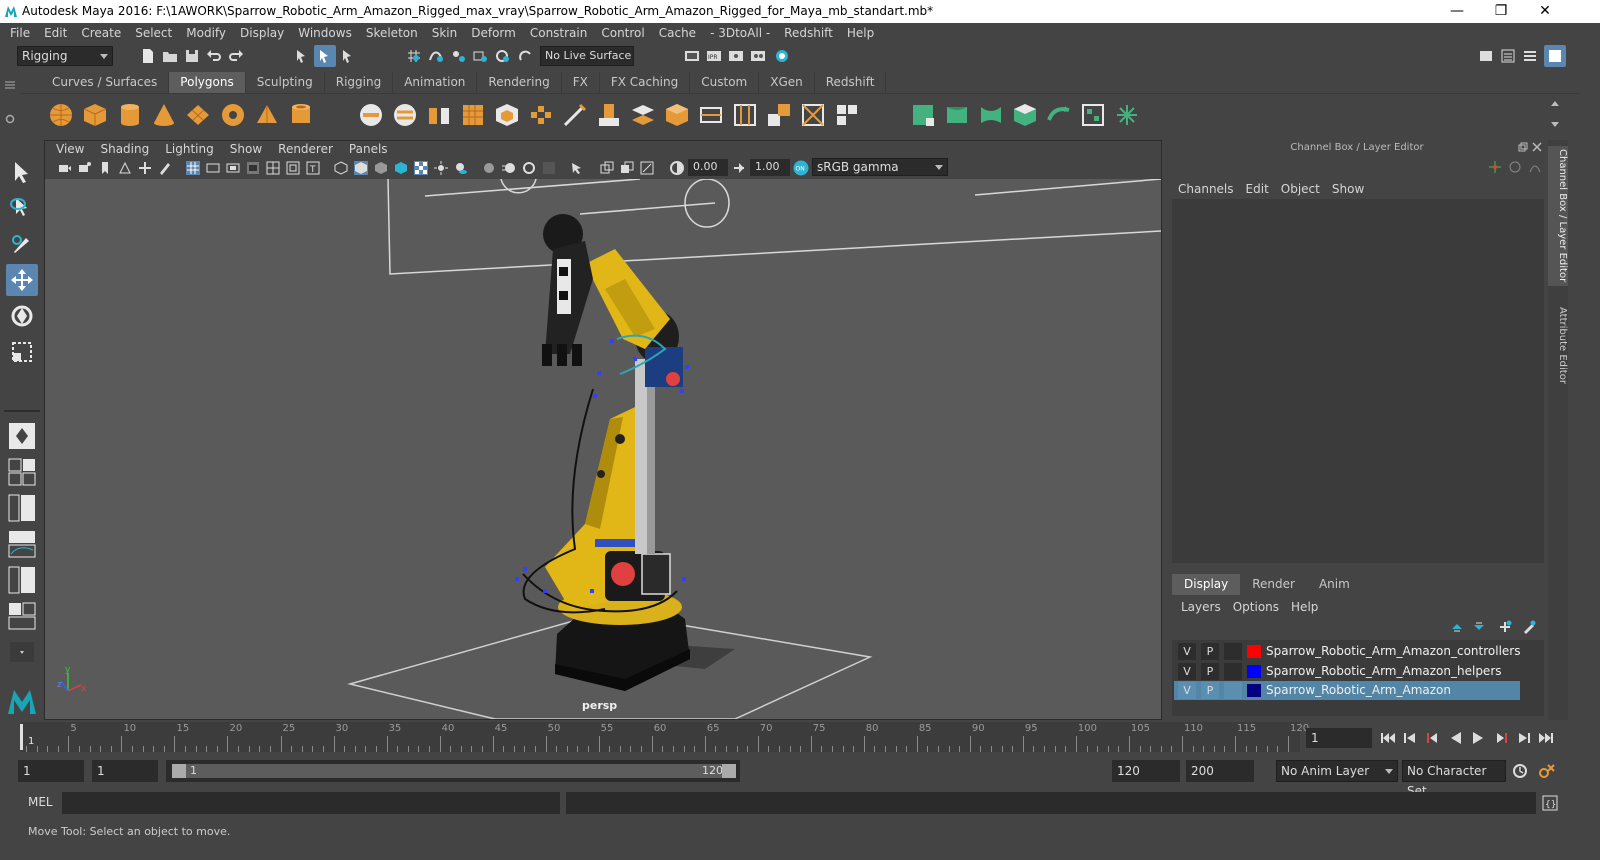 This screenshot has height=860, width=1600. Describe the element at coordinates (714, 56) in the screenshot. I see `ipr-render-icon: IPR` at that location.